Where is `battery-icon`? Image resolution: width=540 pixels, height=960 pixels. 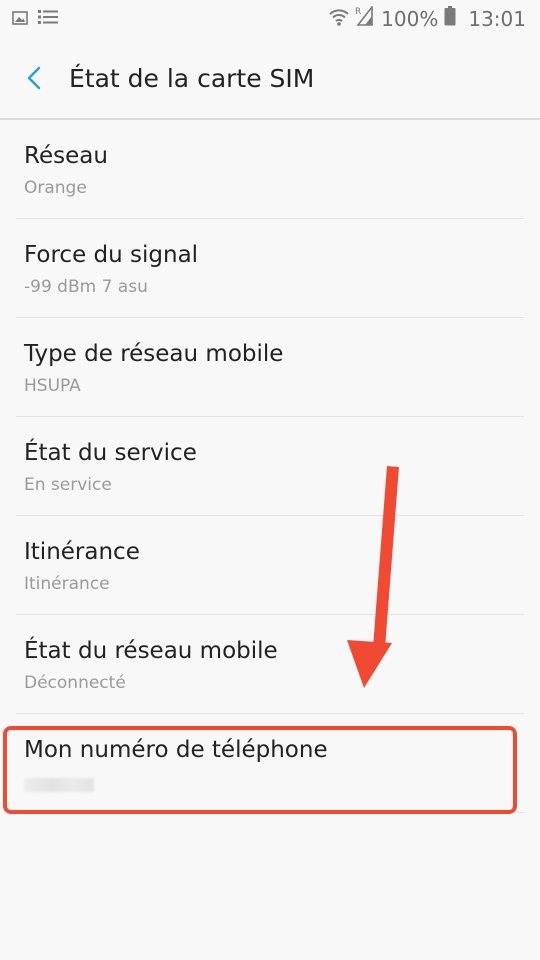 battery-icon is located at coordinates (450, 19).